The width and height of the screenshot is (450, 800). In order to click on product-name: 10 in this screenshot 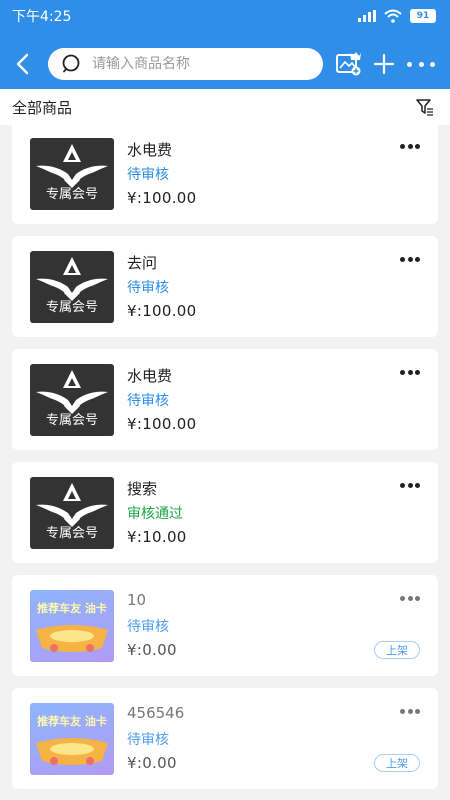, I will do `click(137, 600)`.